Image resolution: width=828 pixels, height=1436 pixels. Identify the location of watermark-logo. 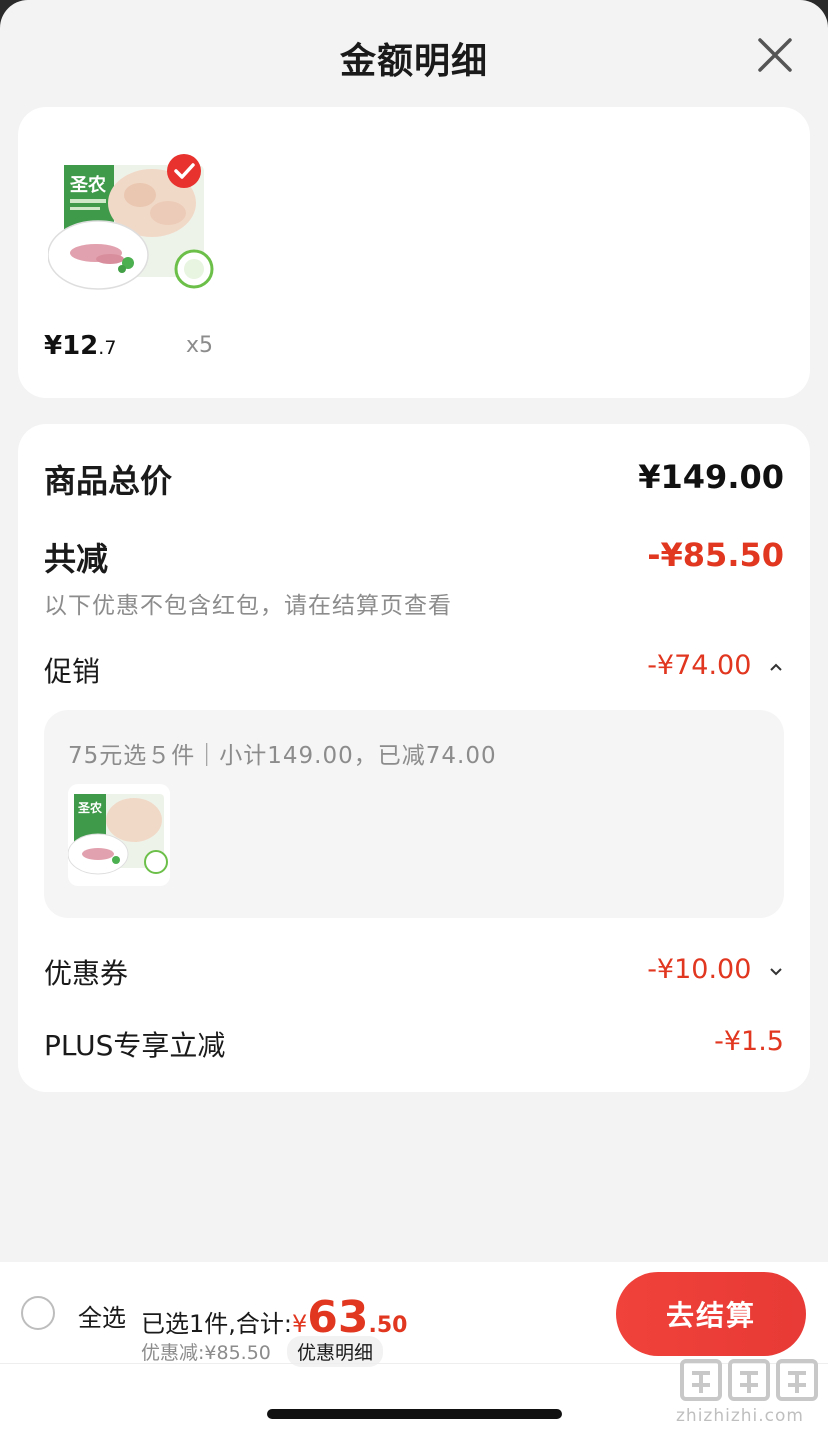
(749, 1380).